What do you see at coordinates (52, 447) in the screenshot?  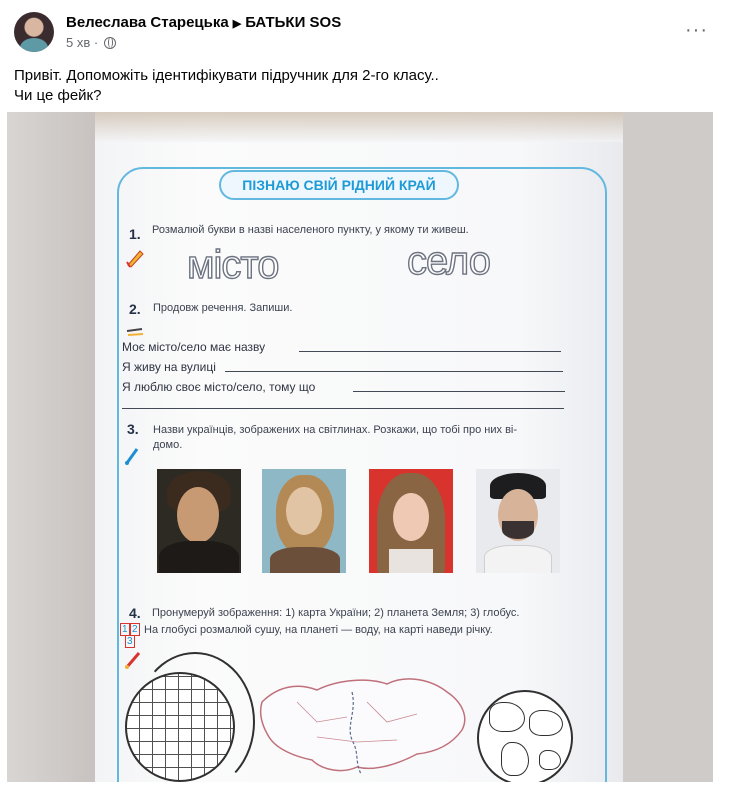 I see `photo-background` at bounding box center [52, 447].